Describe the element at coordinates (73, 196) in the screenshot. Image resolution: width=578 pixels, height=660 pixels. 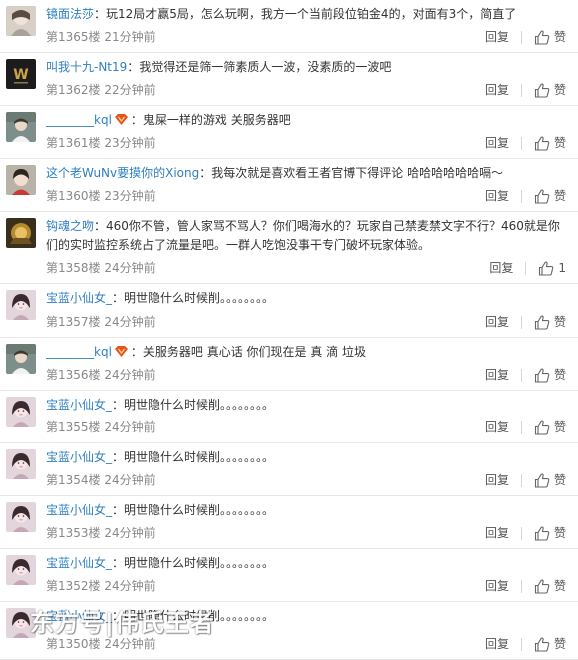
I see `floor-number: 第1360楼` at that location.